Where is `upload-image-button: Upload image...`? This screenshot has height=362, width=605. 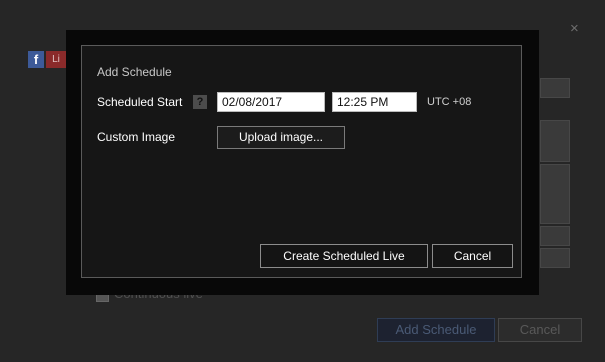
upload-image-button: Upload image... is located at coordinates (281, 137).